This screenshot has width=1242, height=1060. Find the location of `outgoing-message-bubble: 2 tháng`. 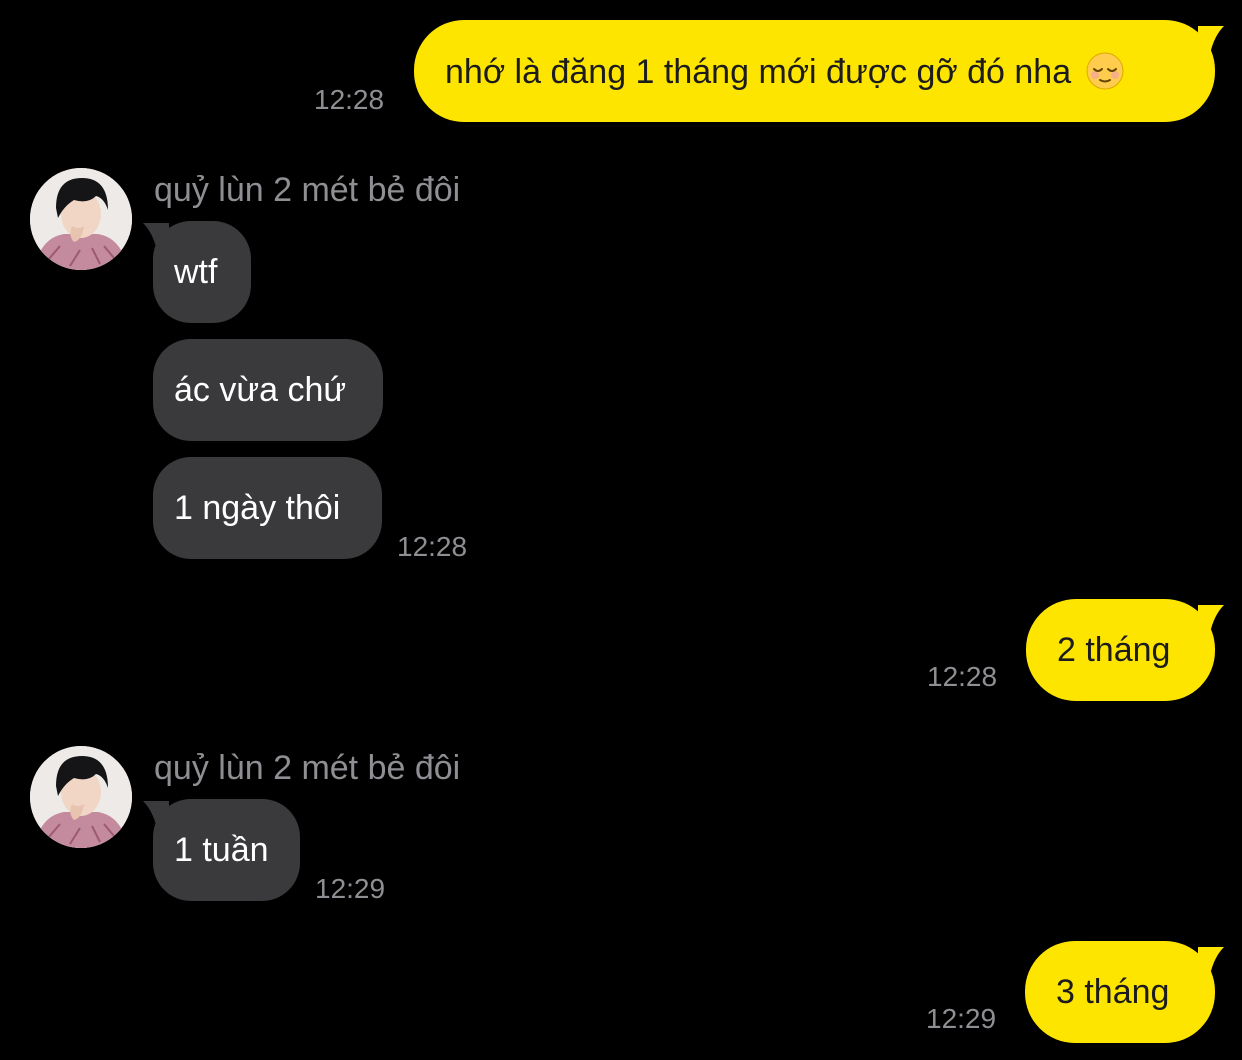

outgoing-message-bubble: 2 tháng is located at coordinates (1120, 650).